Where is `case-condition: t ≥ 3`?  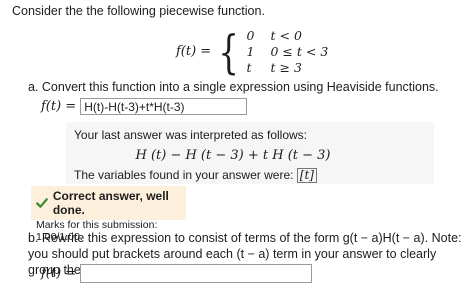
case-condition: t ≥ 3 is located at coordinates (286, 67).